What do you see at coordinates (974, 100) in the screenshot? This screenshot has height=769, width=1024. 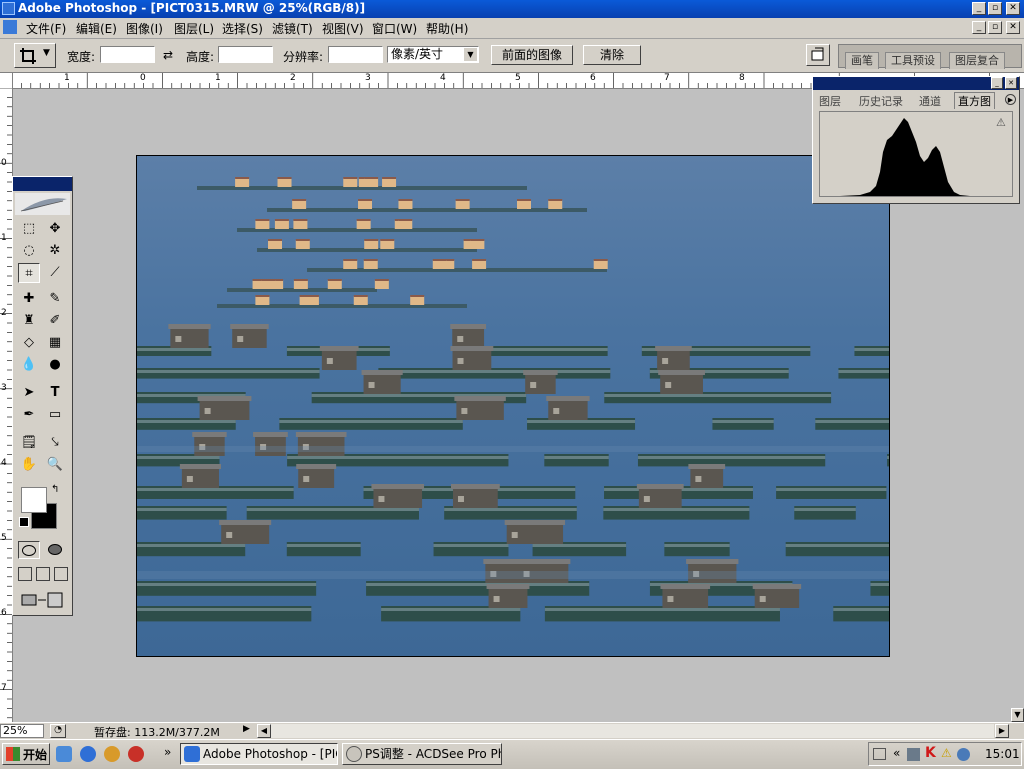 I see `palette-tab-histogram: 直方图` at bounding box center [974, 100].